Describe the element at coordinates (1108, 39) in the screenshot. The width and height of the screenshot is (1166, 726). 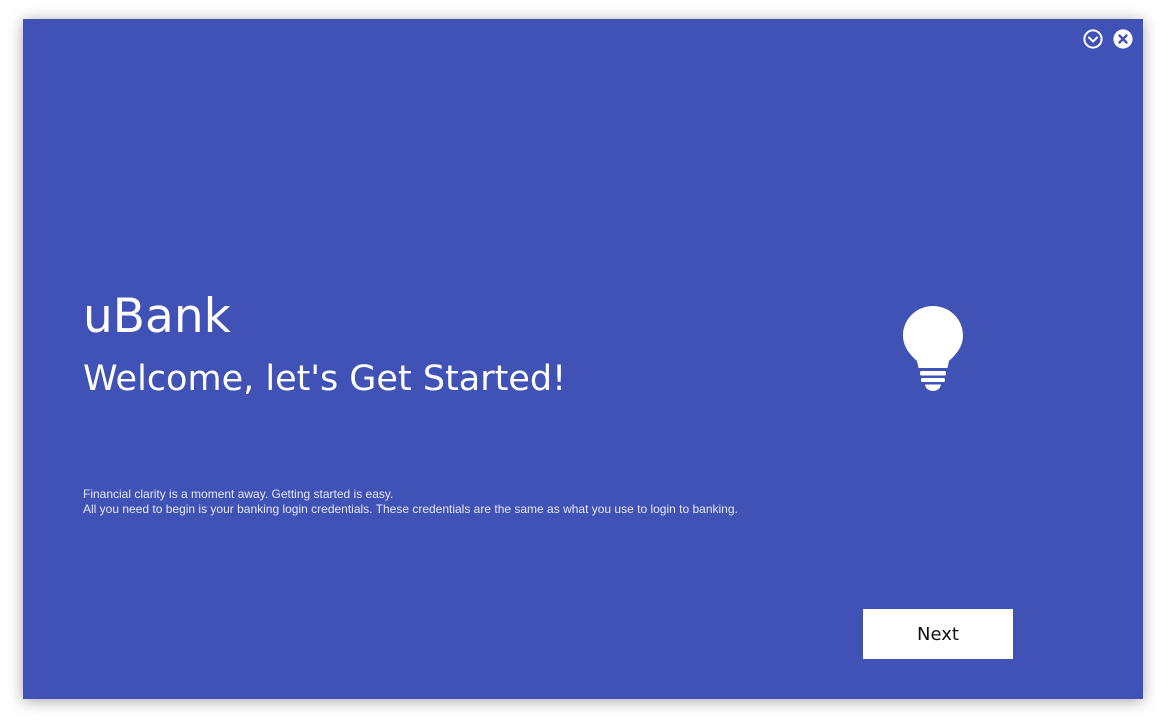
I see `window-controls` at that location.